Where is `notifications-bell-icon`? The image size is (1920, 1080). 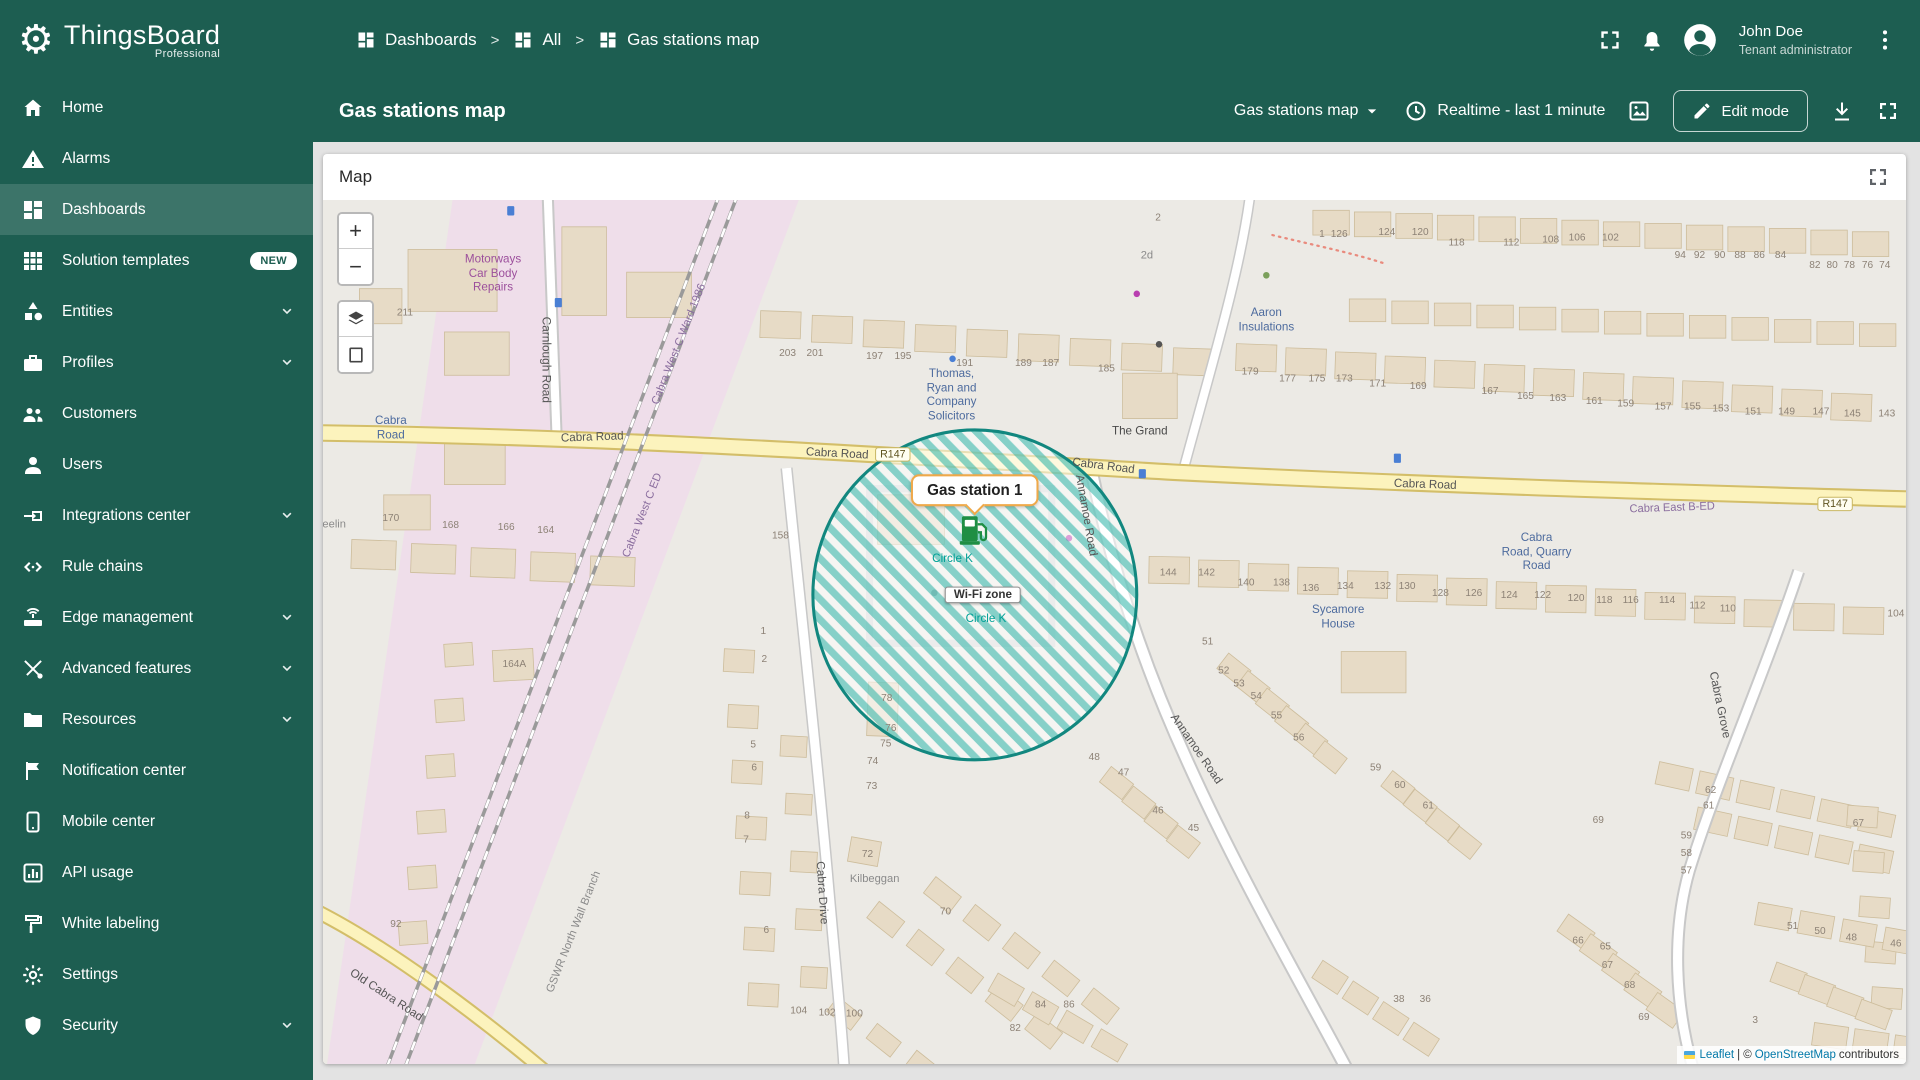
notifications-bell-icon is located at coordinates (1652, 40).